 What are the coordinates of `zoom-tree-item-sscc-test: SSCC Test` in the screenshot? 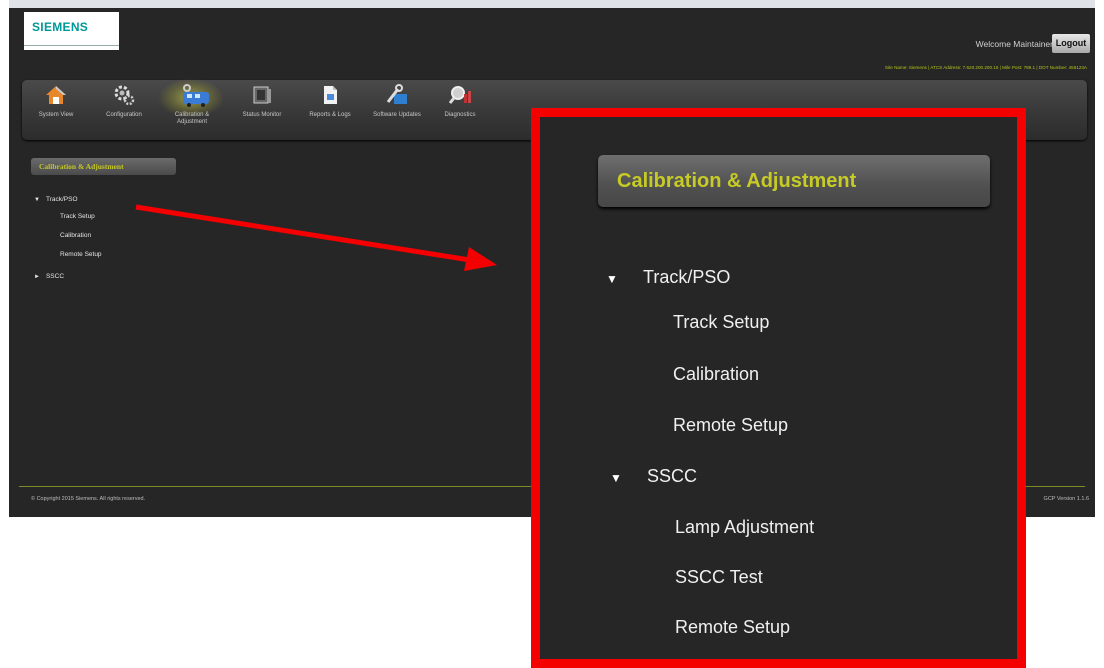 It's located at (719, 577).